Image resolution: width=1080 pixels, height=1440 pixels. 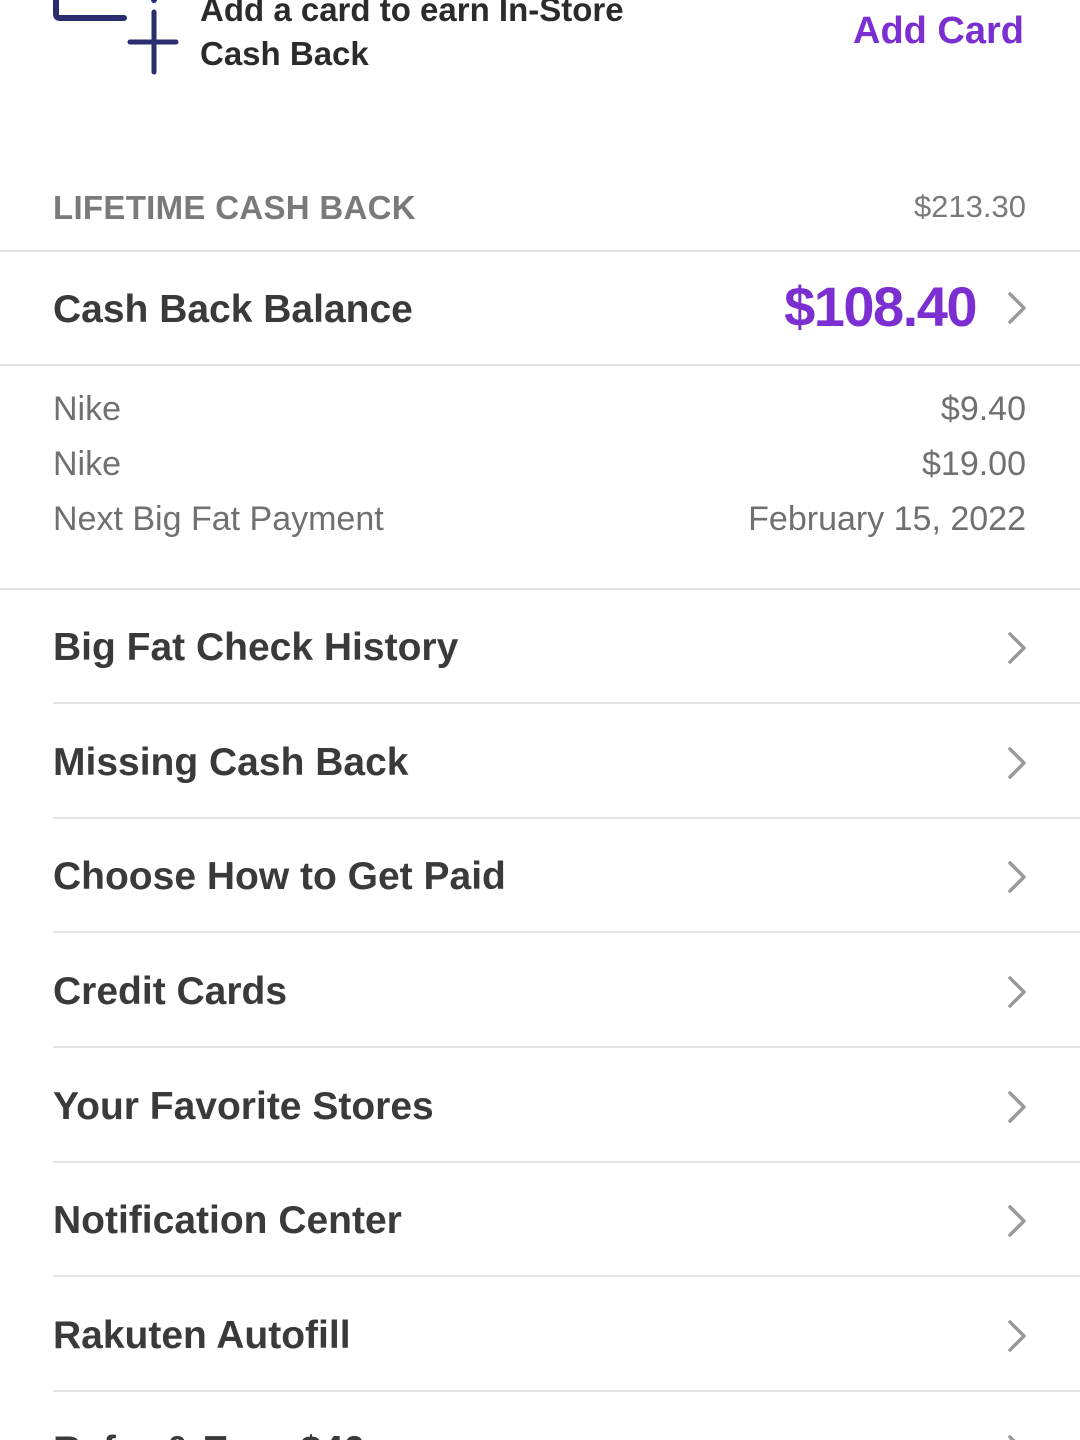 I want to click on lifetime-cash-back-row: LIFETIME CASH BACK $213.30, so click(x=540, y=208).